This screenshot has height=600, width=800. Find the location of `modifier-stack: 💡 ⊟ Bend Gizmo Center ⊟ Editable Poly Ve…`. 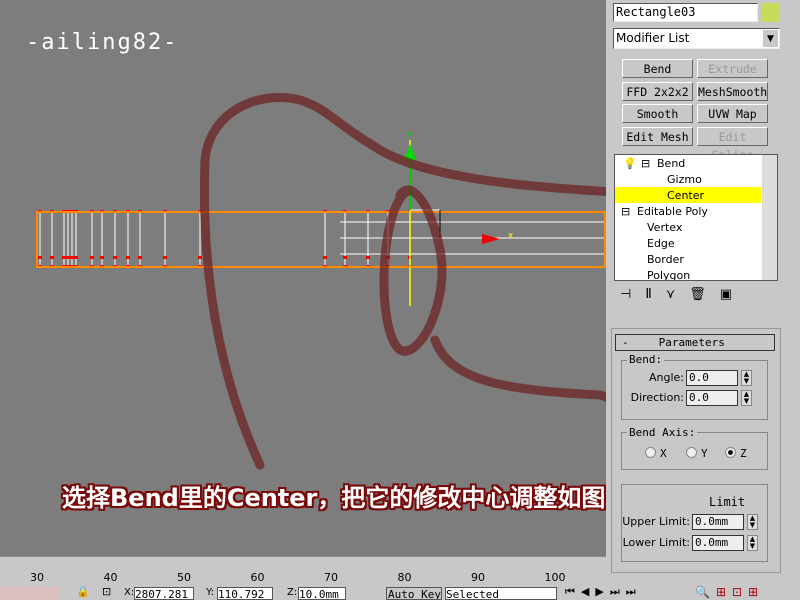

modifier-stack: 💡 ⊟ Bend Gizmo Center ⊟ Editable Poly Ve… is located at coordinates (696, 217).